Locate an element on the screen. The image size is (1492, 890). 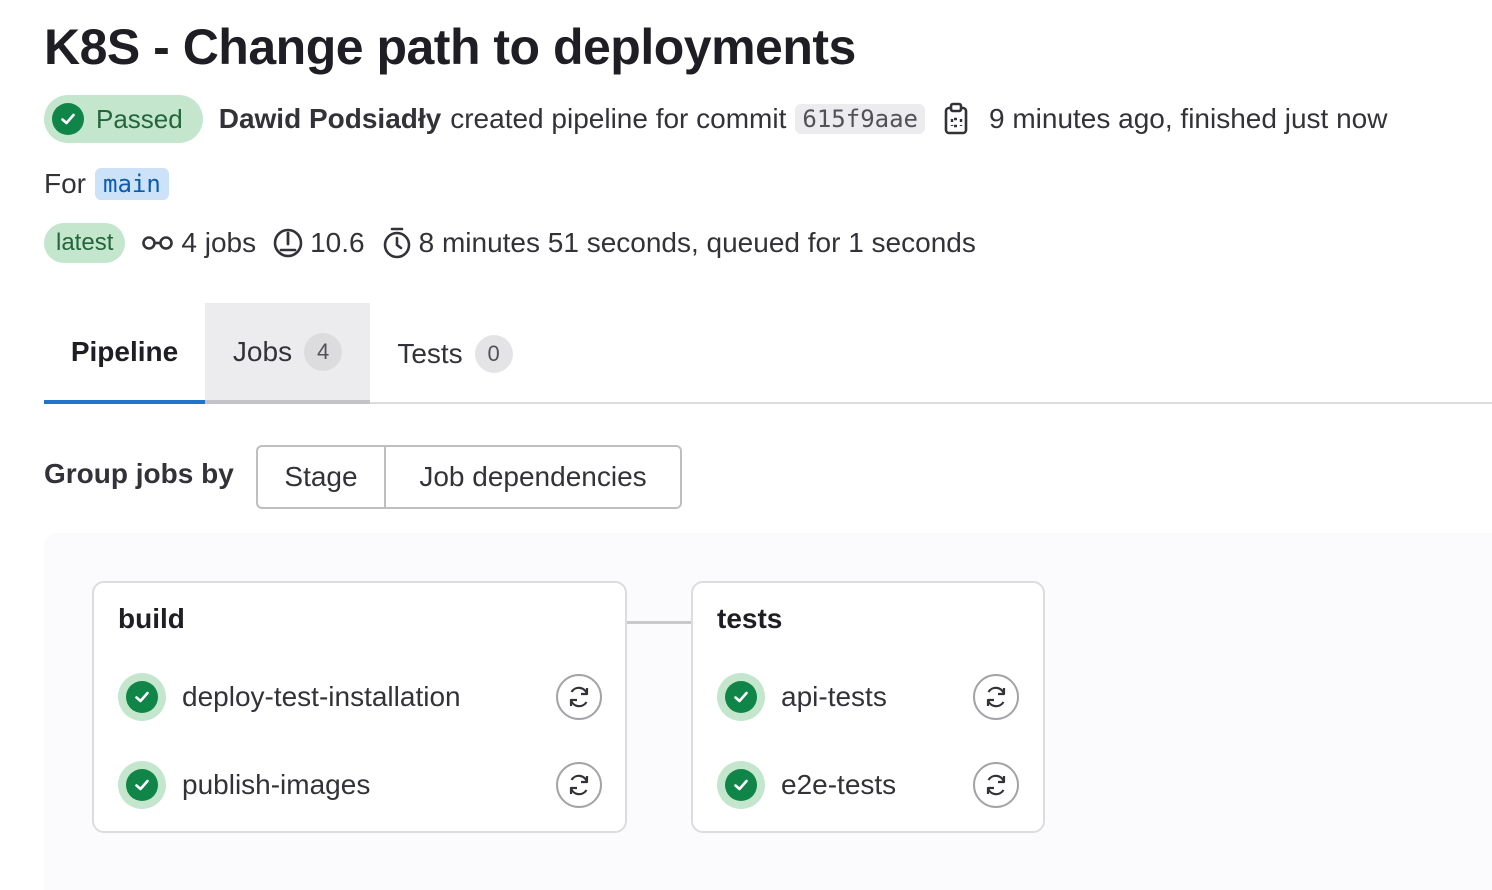
job-item: publish-images is located at coordinates (244, 785).